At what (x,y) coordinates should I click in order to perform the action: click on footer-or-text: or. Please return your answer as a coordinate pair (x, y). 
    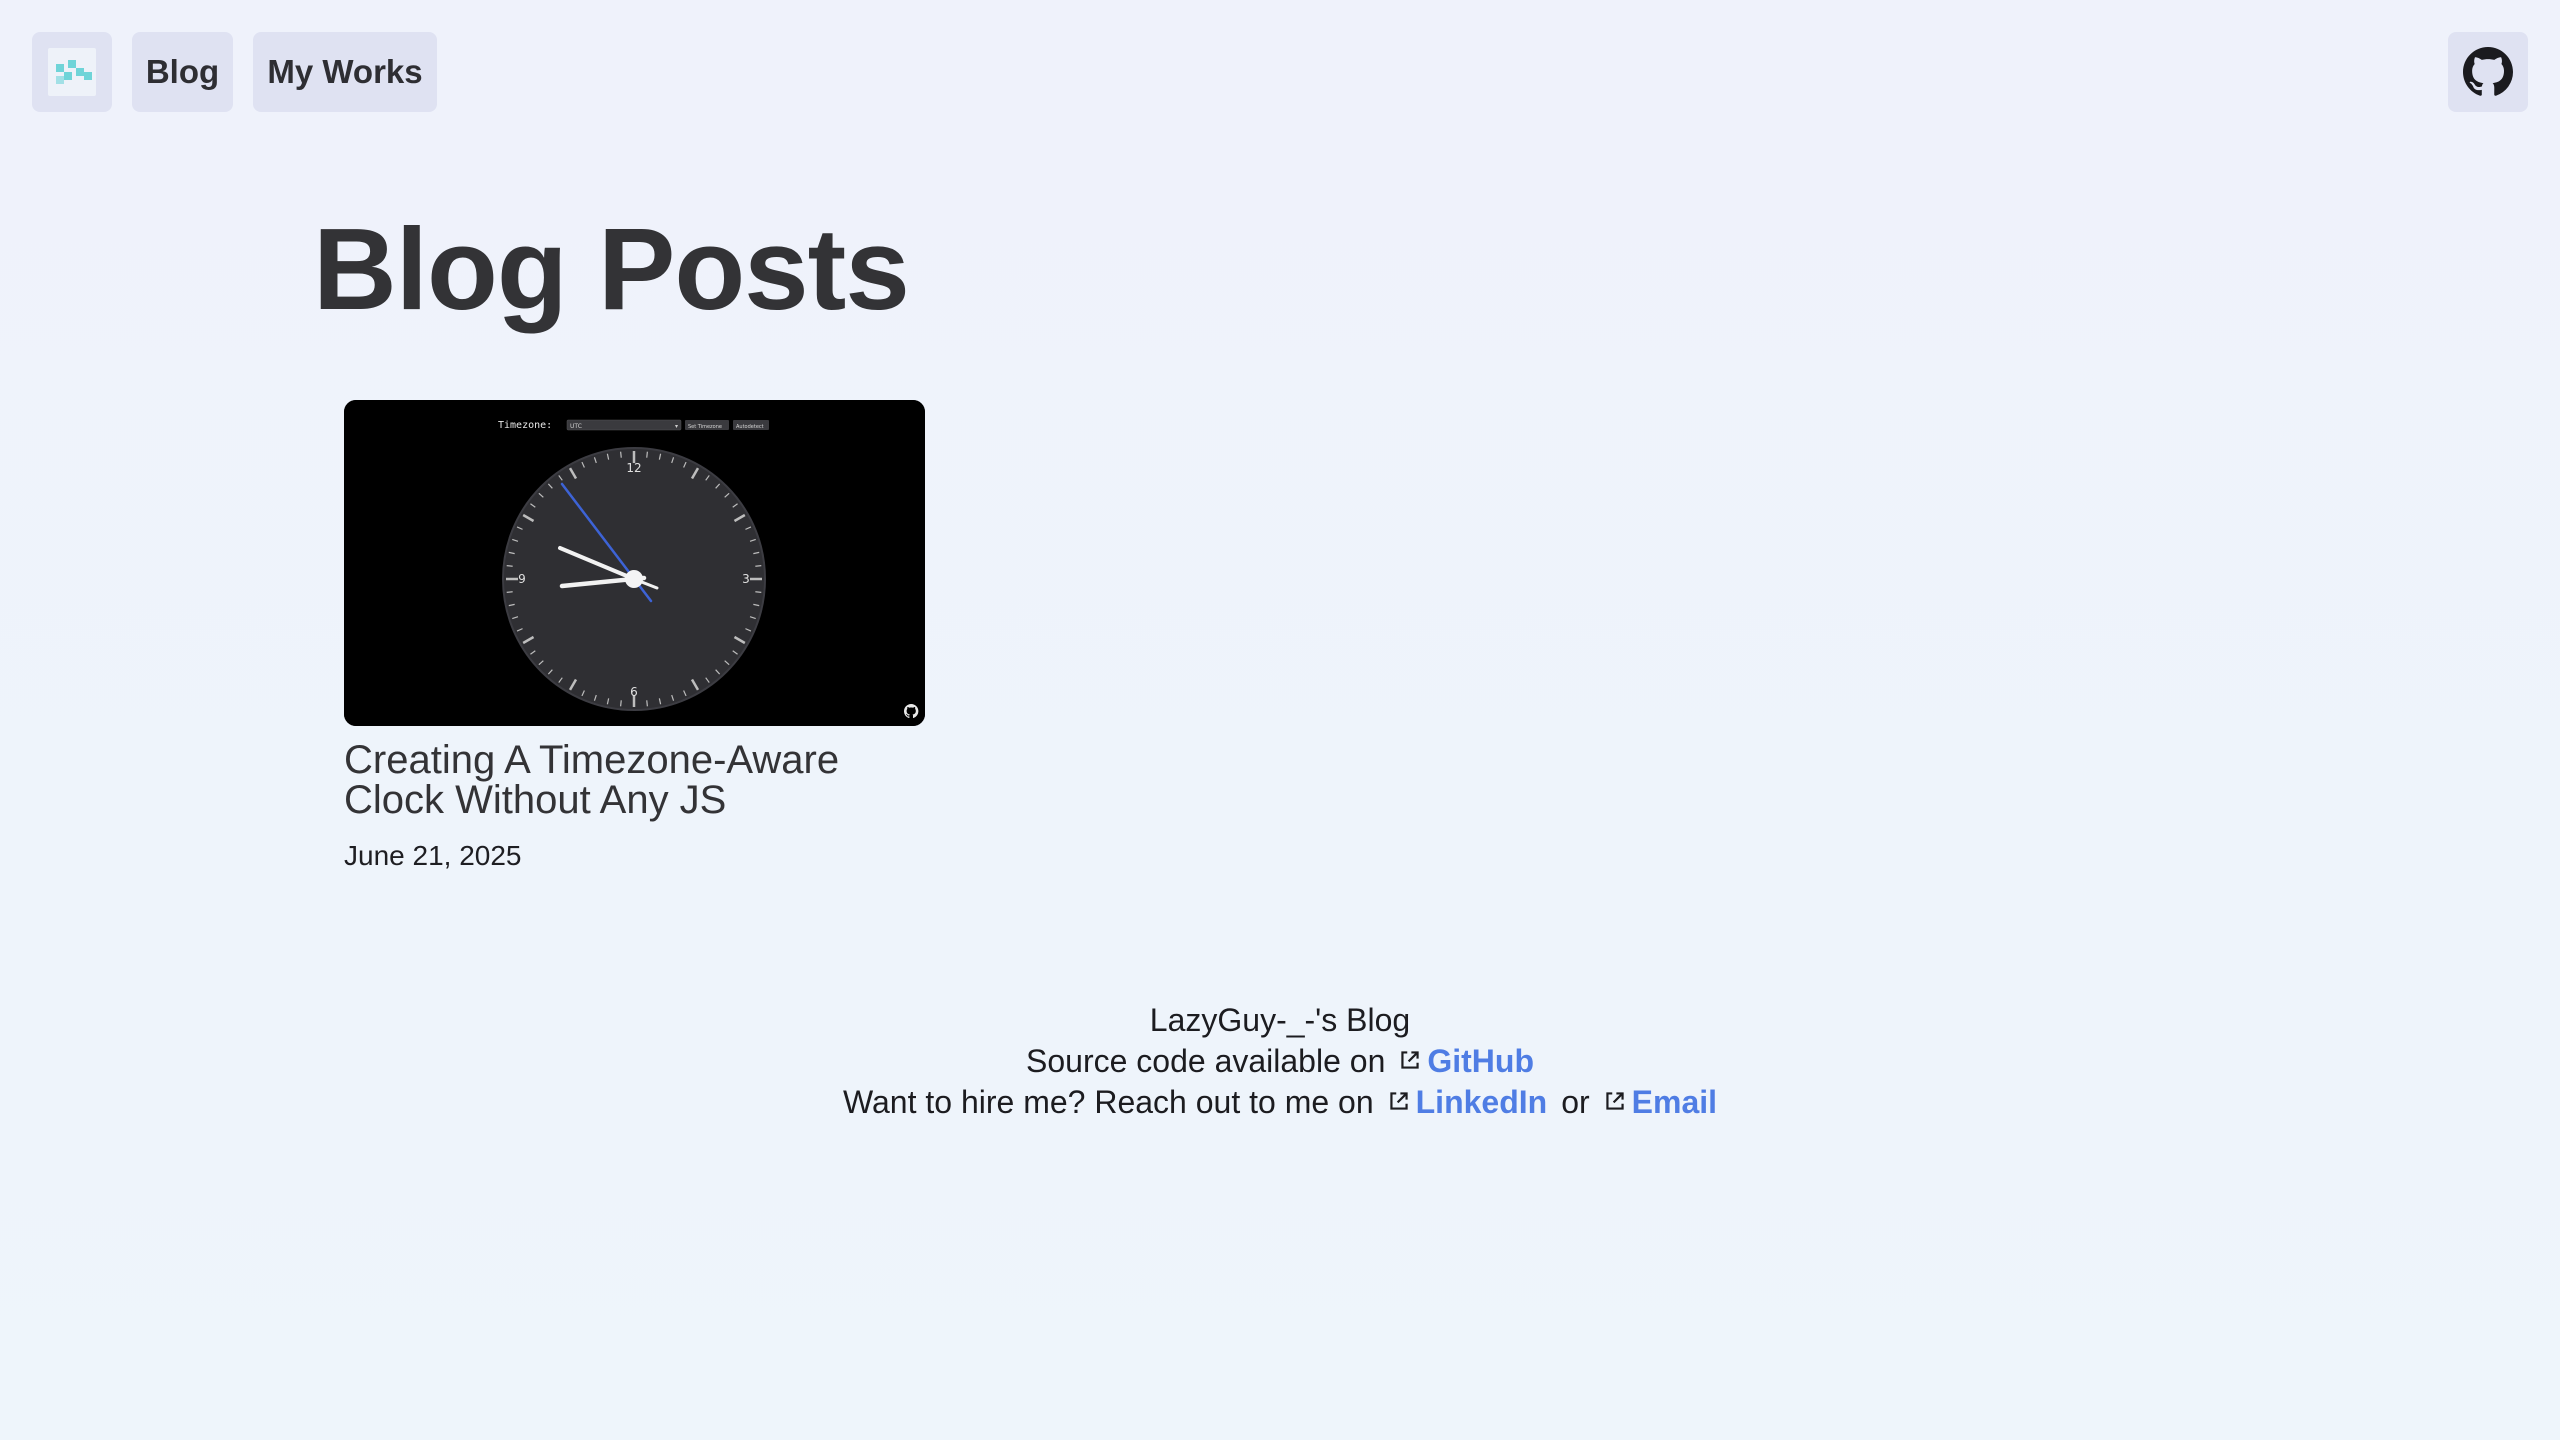
    Looking at the image, I should click on (1575, 1102).